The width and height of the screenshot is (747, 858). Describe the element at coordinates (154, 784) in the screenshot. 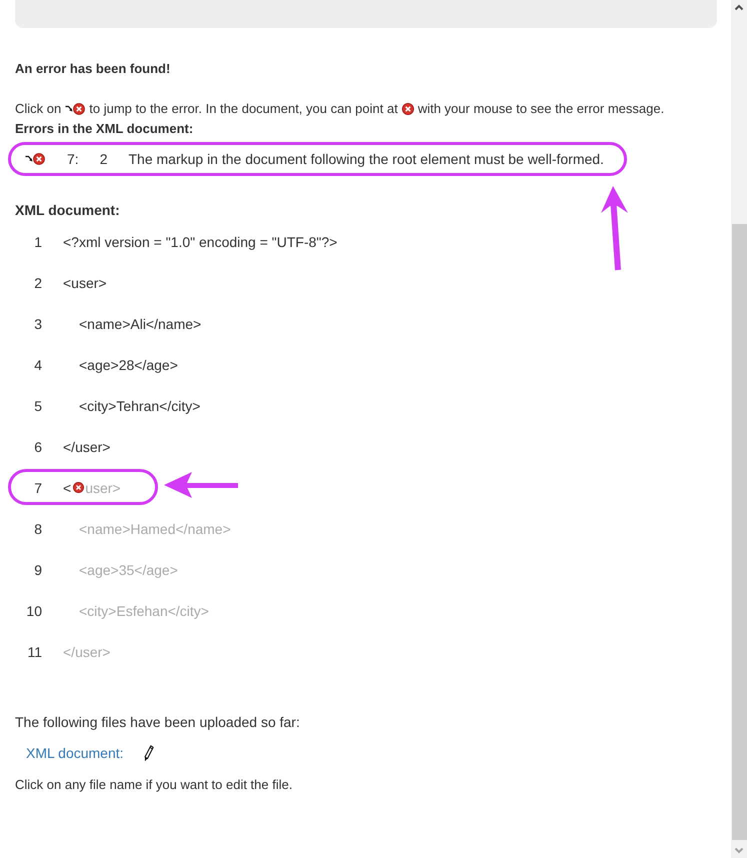

I see `uploads-hint: Click on any file name if you want to edit the file.` at that location.